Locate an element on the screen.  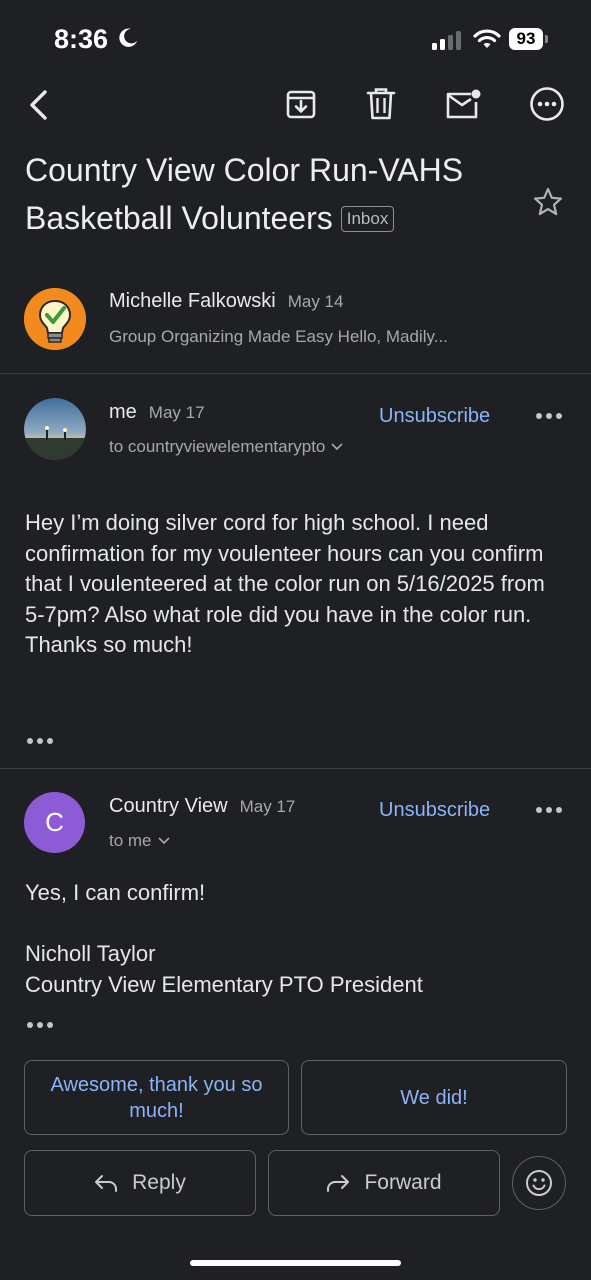
star-icon is located at coordinates (548, 201).